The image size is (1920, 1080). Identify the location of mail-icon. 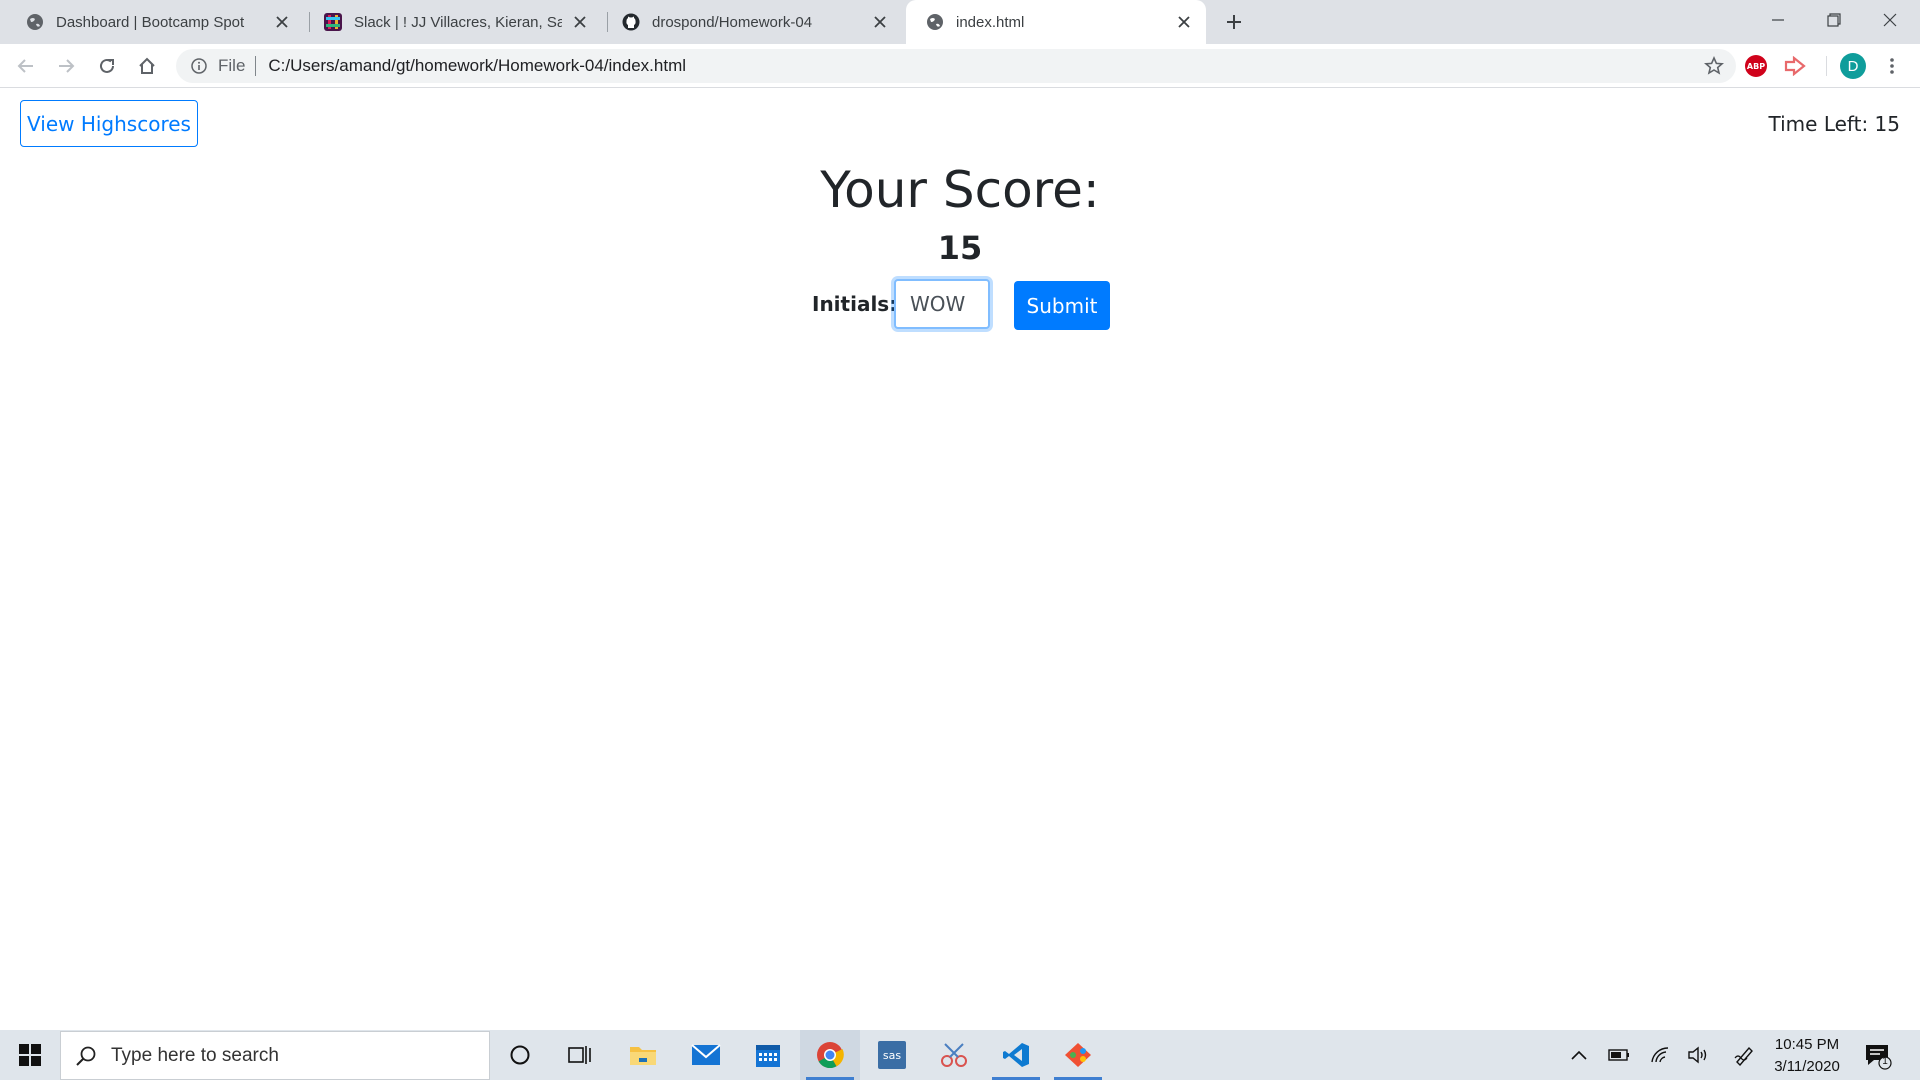
(706, 1054).